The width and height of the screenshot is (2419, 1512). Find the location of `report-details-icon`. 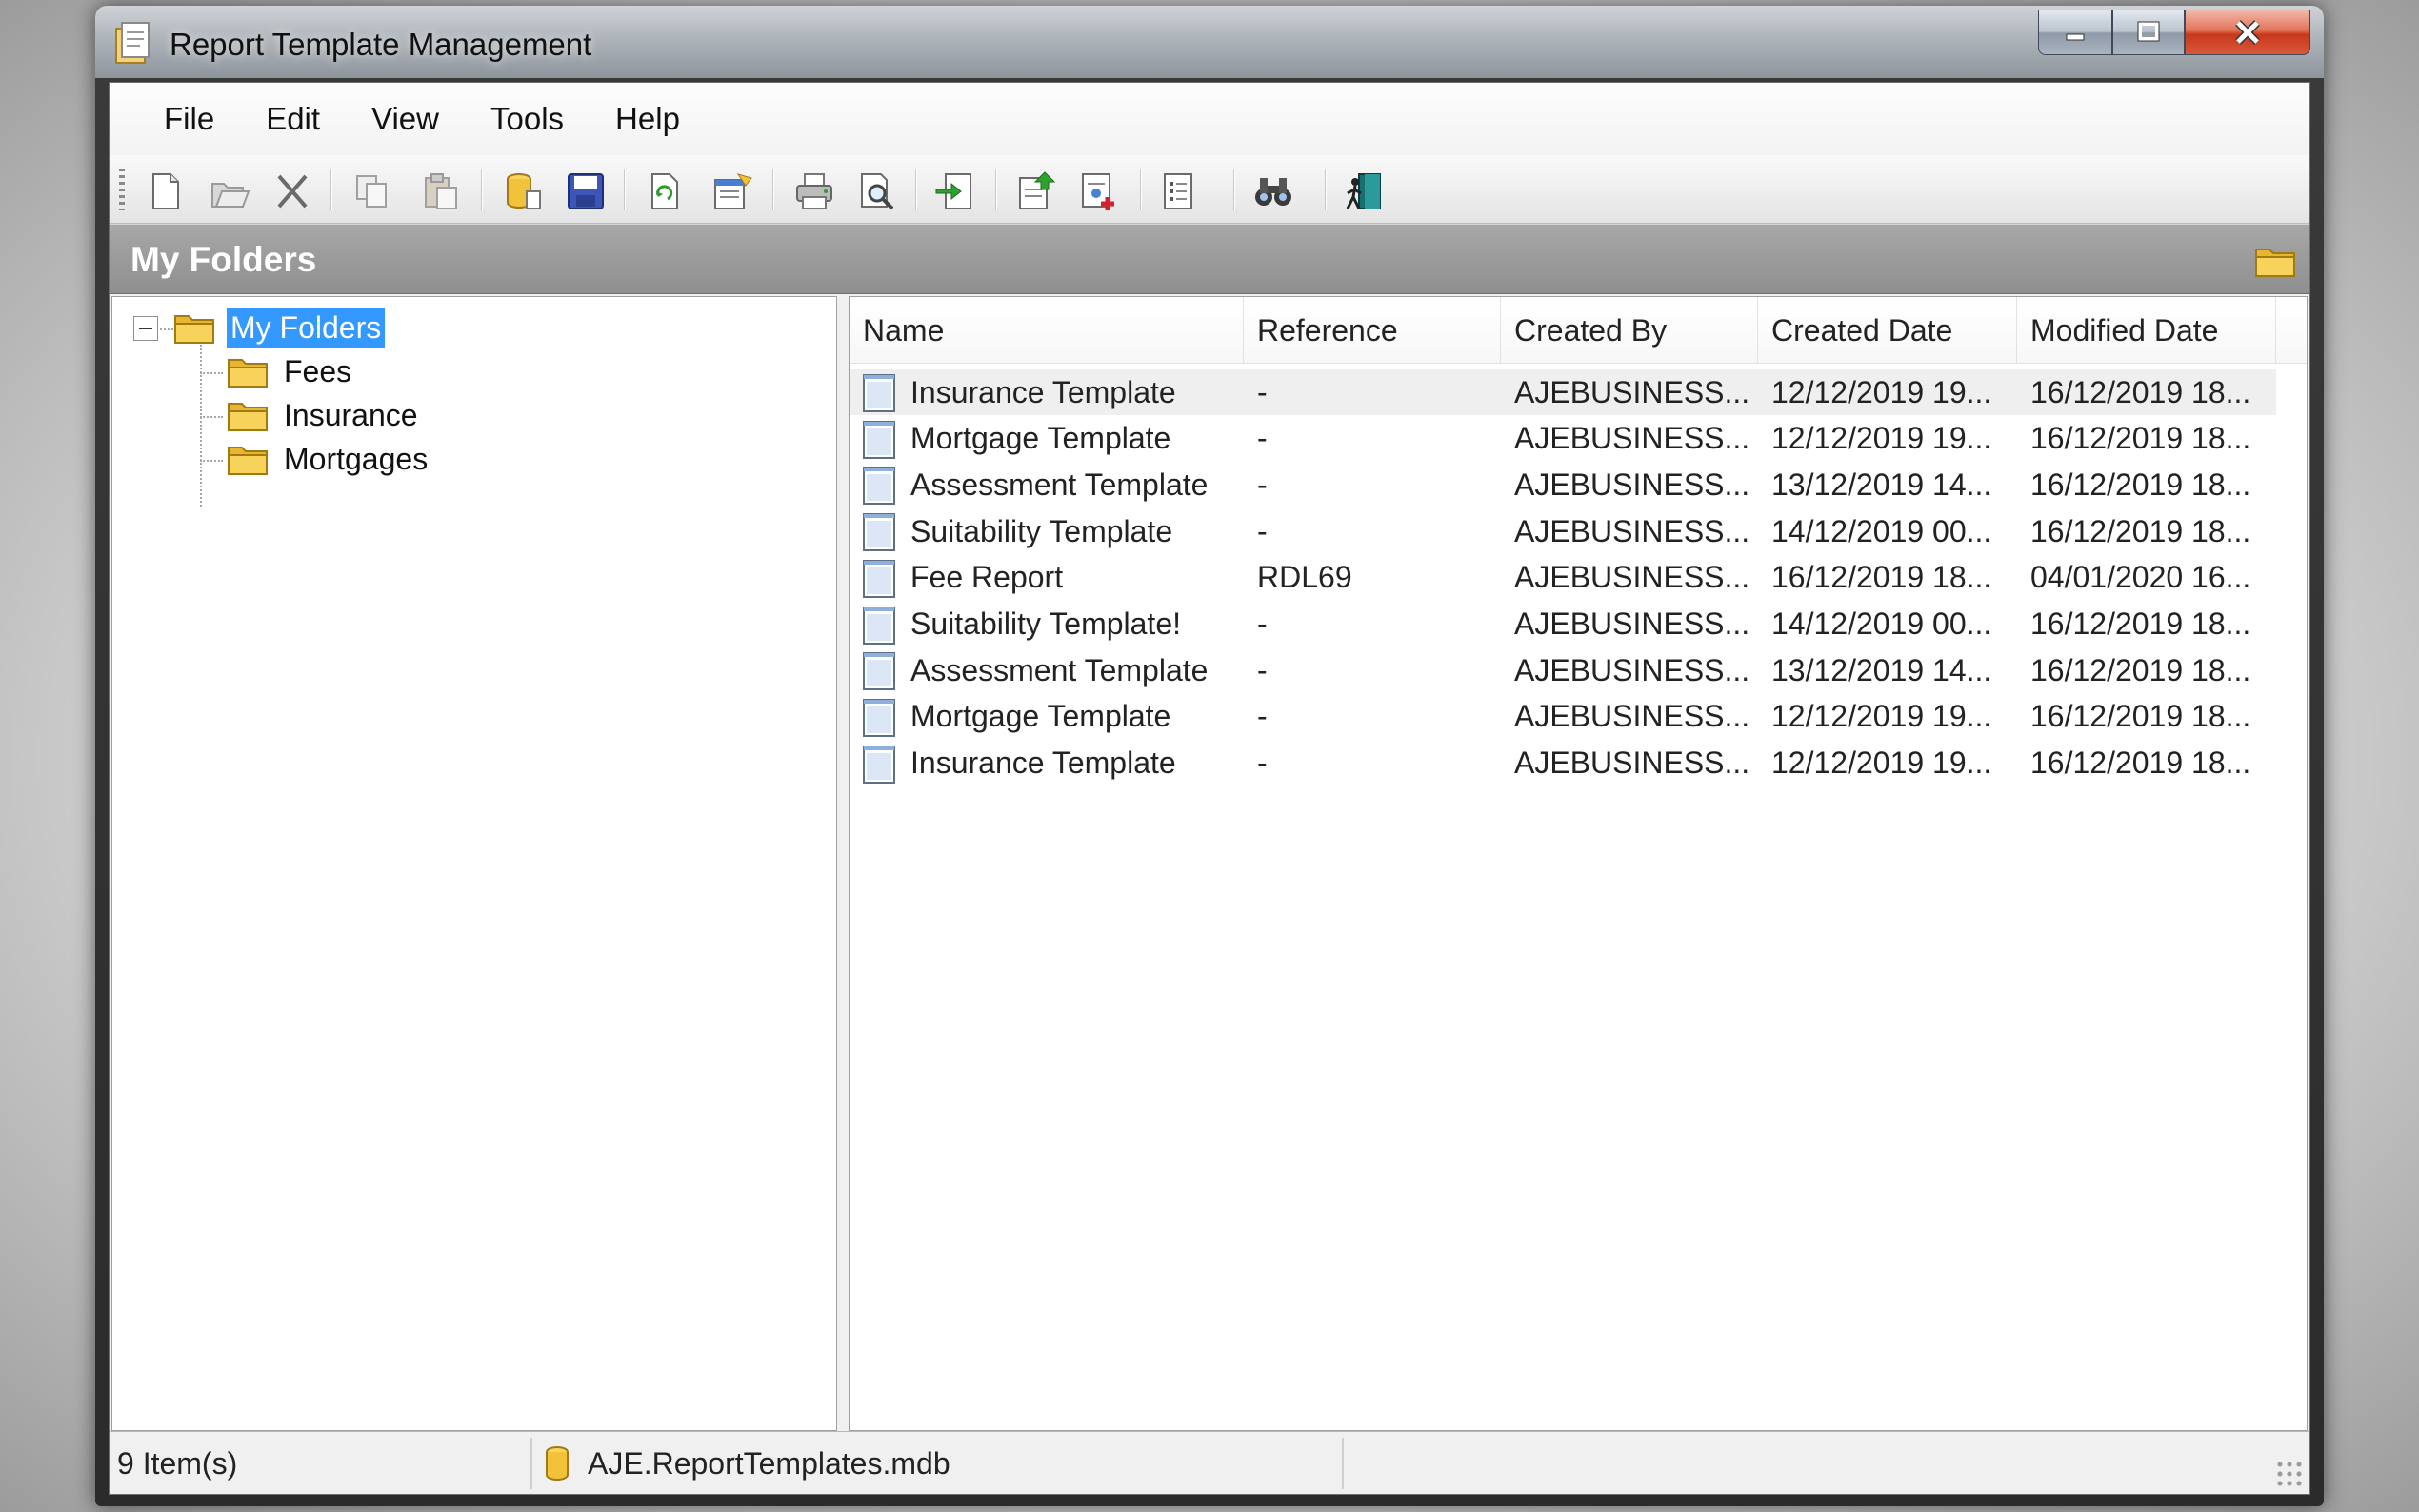

report-details-icon is located at coordinates (1178, 191).